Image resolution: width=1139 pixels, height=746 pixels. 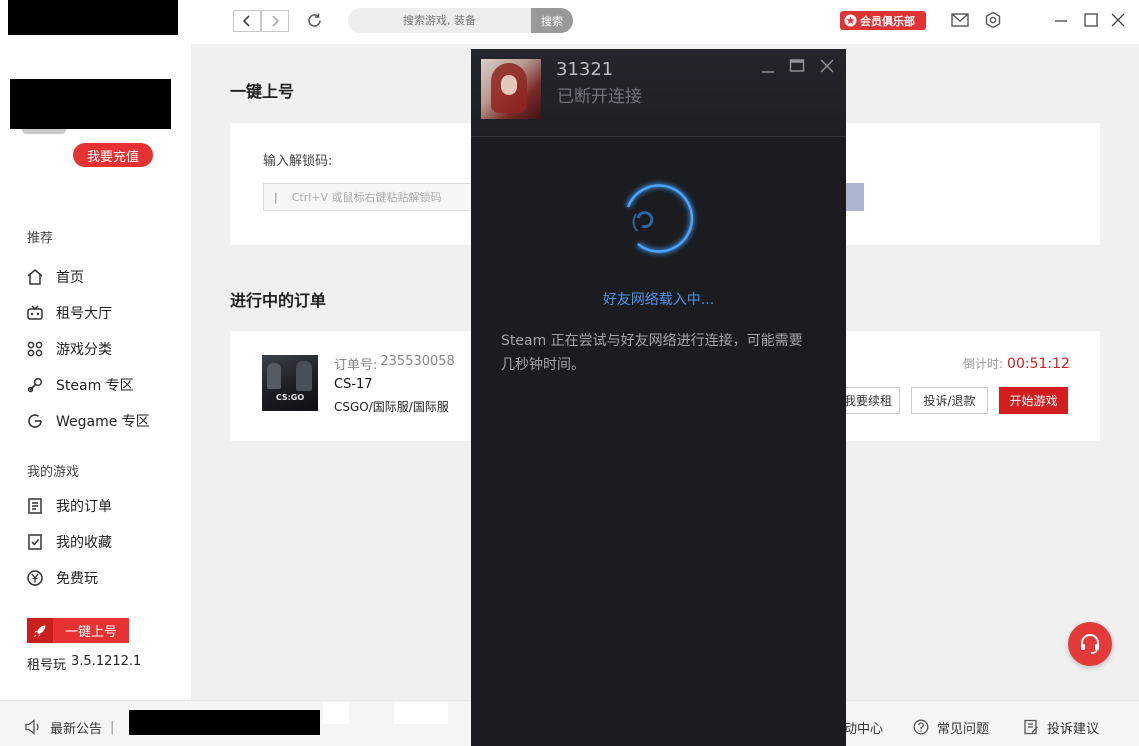 What do you see at coordinates (113, 155) in the screenshot?
I see `recharge-button: 我要充值` at bounding box center [113, 155].